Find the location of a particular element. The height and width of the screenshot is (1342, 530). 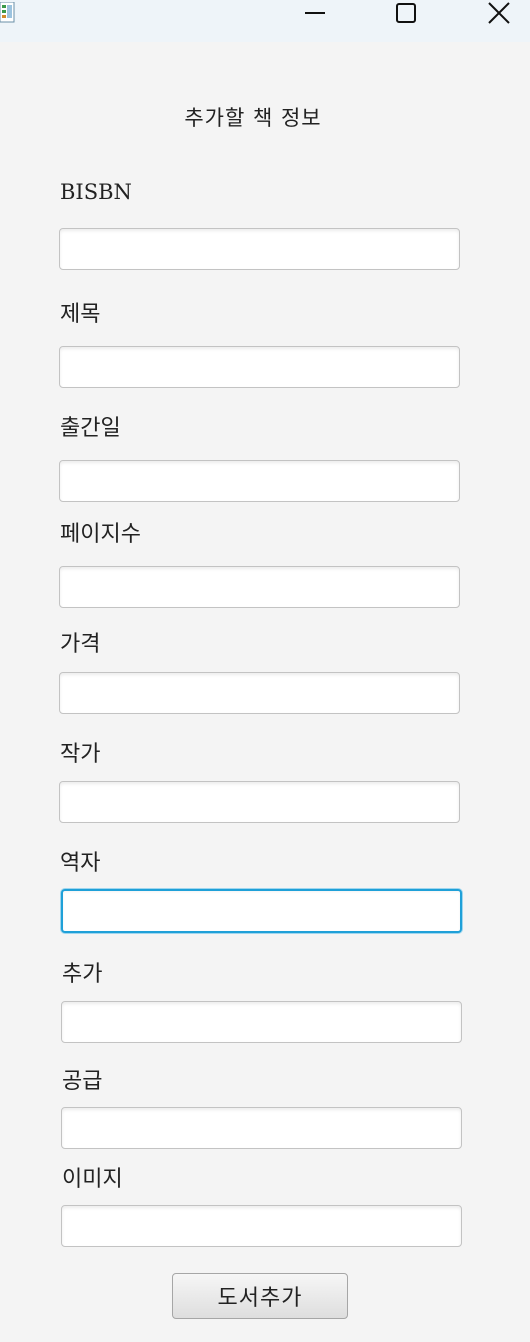

label-price: 가격 is located at coordinates (80, 644).